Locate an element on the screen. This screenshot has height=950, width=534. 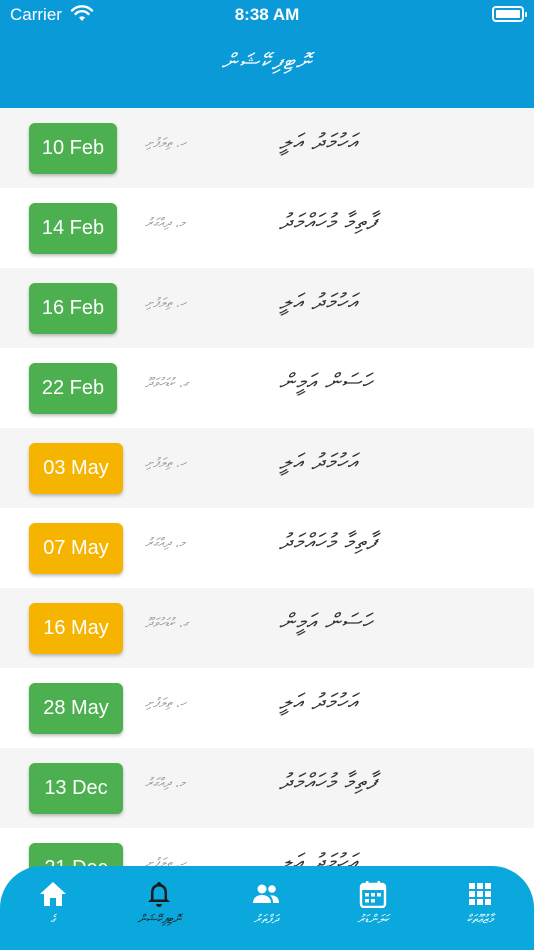
tab-calendar: ކަލަންޑަރު is located at coordinates (373, 908).